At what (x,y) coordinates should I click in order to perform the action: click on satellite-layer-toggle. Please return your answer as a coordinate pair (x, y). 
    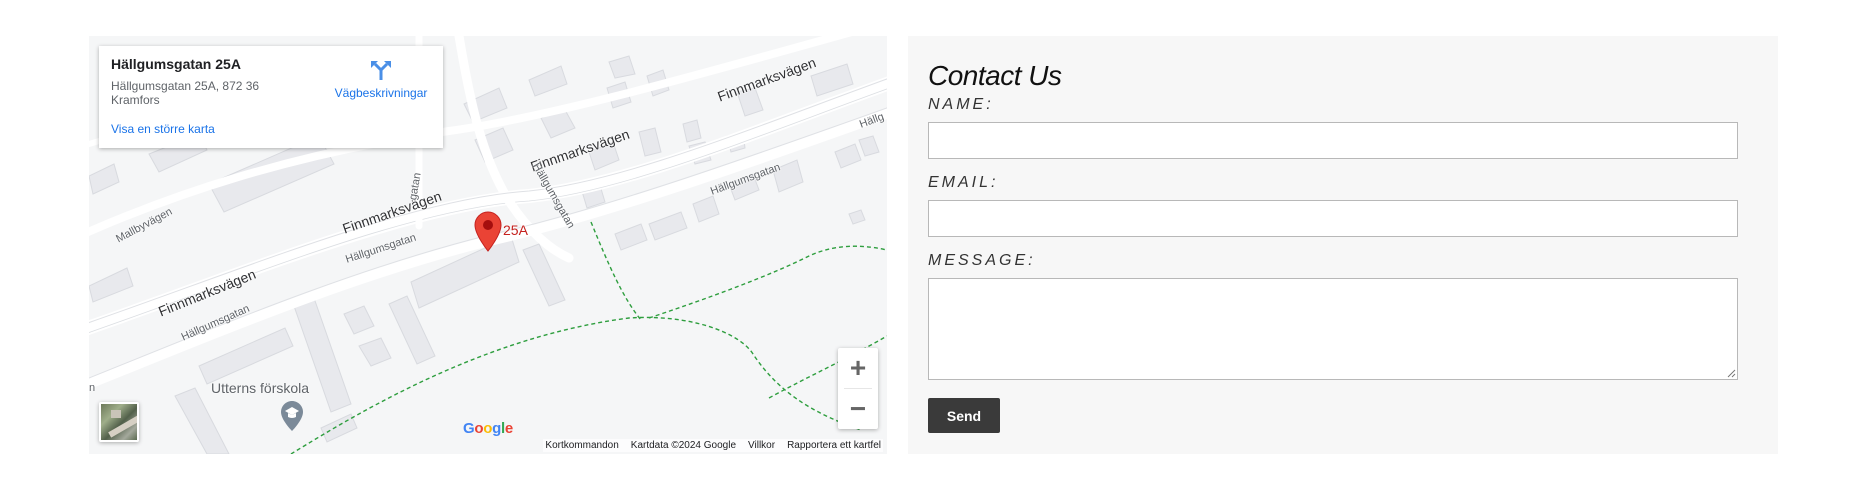
    Looking at the image, I should click on (119, 422).